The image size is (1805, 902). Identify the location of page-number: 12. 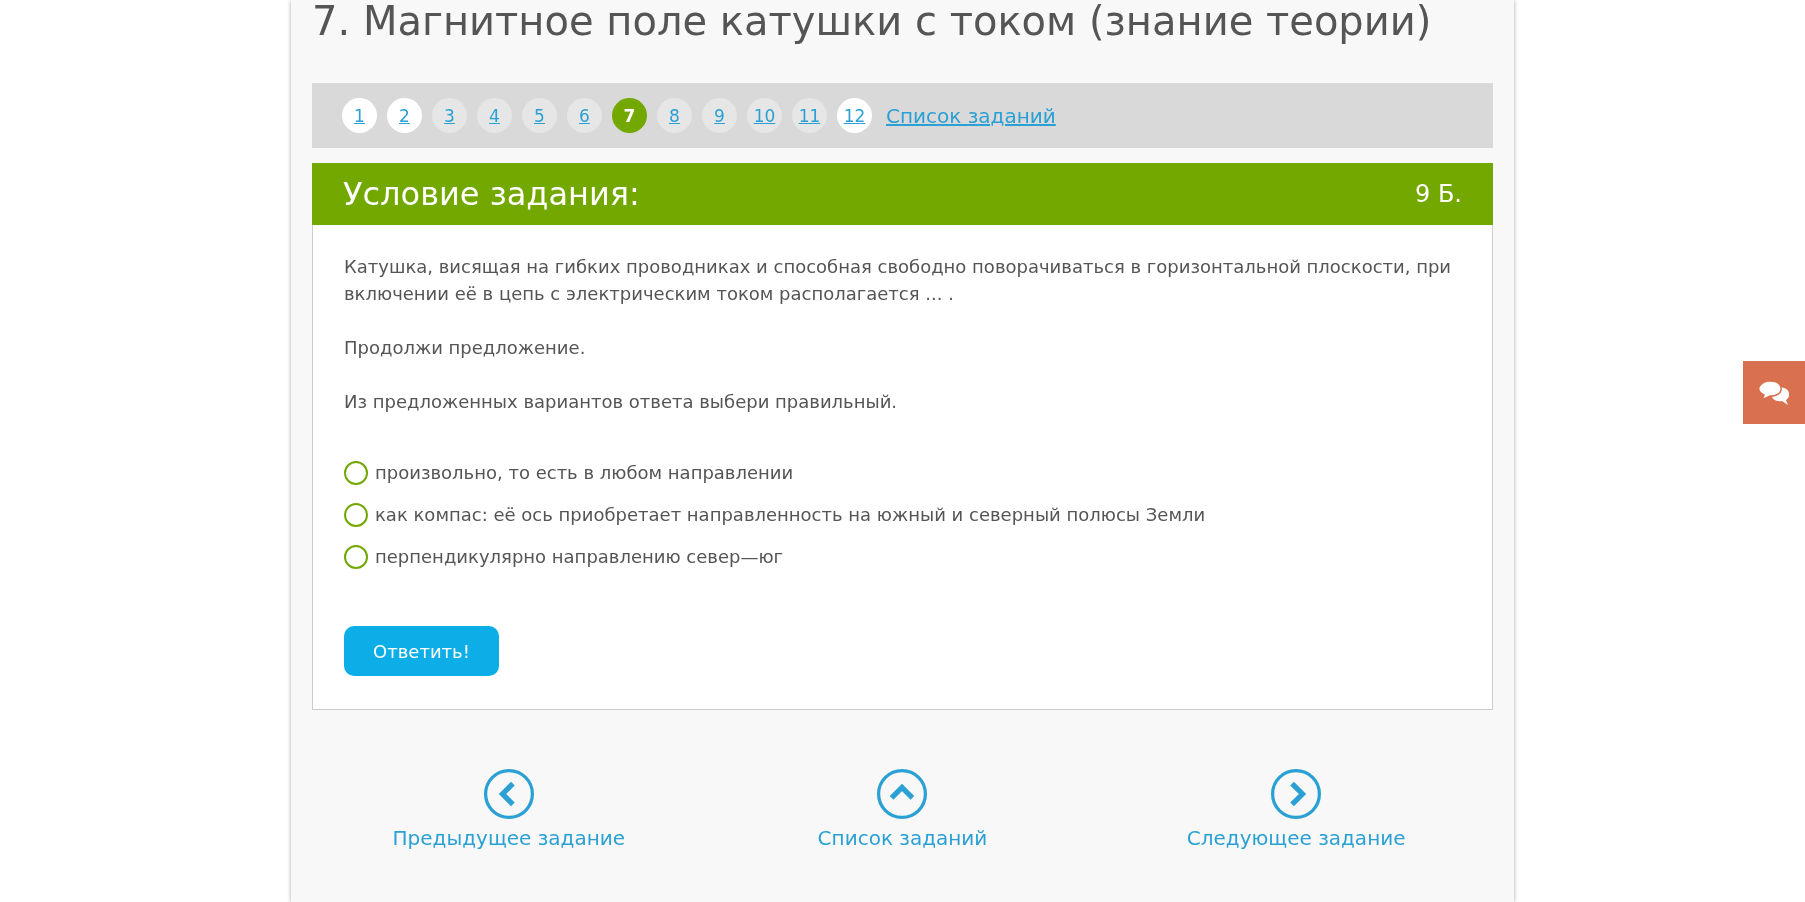
(854, 115).